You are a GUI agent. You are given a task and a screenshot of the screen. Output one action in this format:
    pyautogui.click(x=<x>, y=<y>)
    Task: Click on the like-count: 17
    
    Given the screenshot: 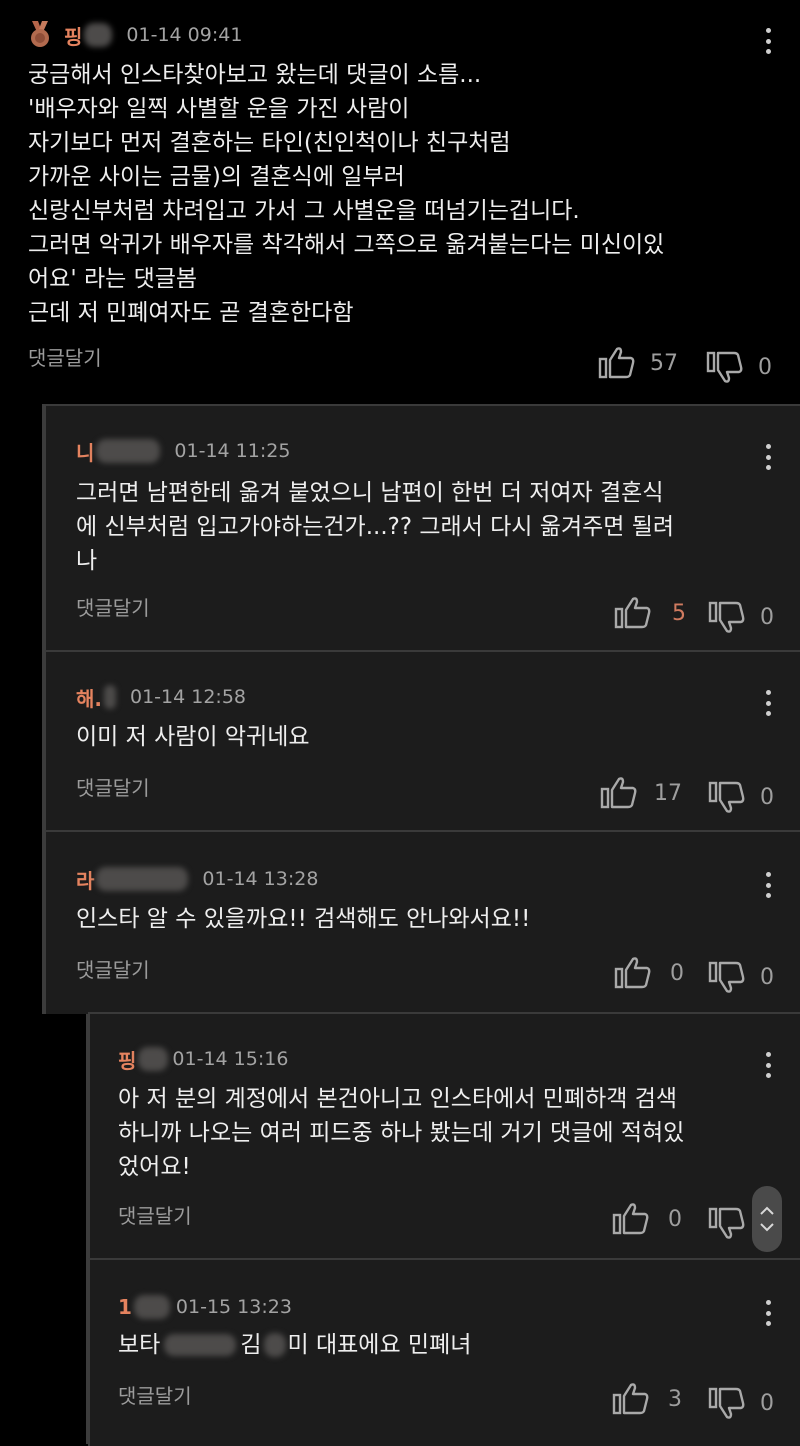 What is the action you would take?
    pyautogui.click(x=668, y=793)
    